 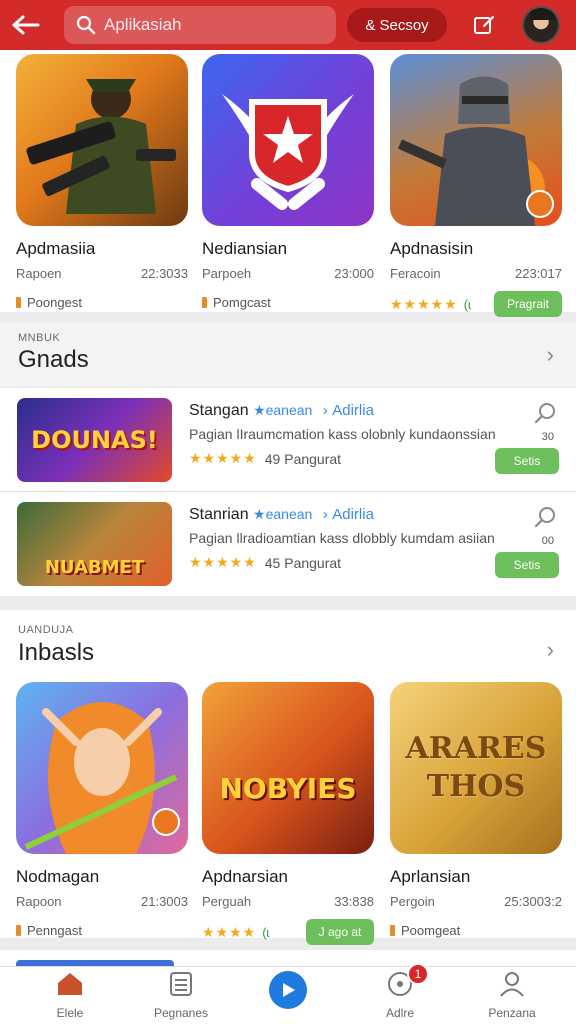 I want to click on install-button: Pragrait, so click(x=528, y=304).